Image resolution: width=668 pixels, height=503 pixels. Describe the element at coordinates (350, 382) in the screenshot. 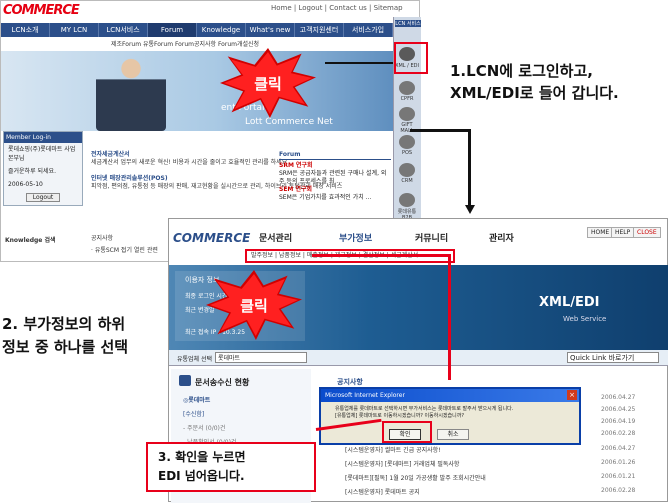

I see `notice-title: 공지사항` at that location.